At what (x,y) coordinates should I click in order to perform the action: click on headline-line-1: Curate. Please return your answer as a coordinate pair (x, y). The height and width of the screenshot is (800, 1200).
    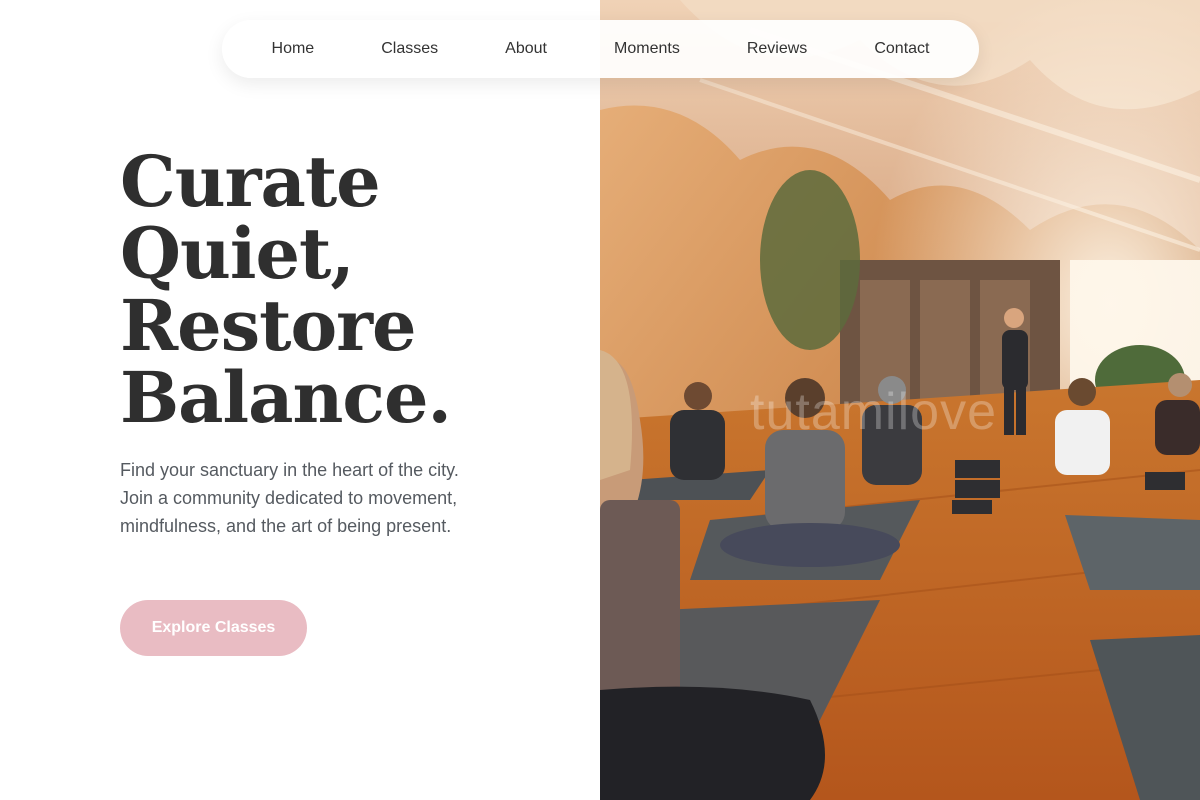
    Looking at the image, I should click on (250, 181).